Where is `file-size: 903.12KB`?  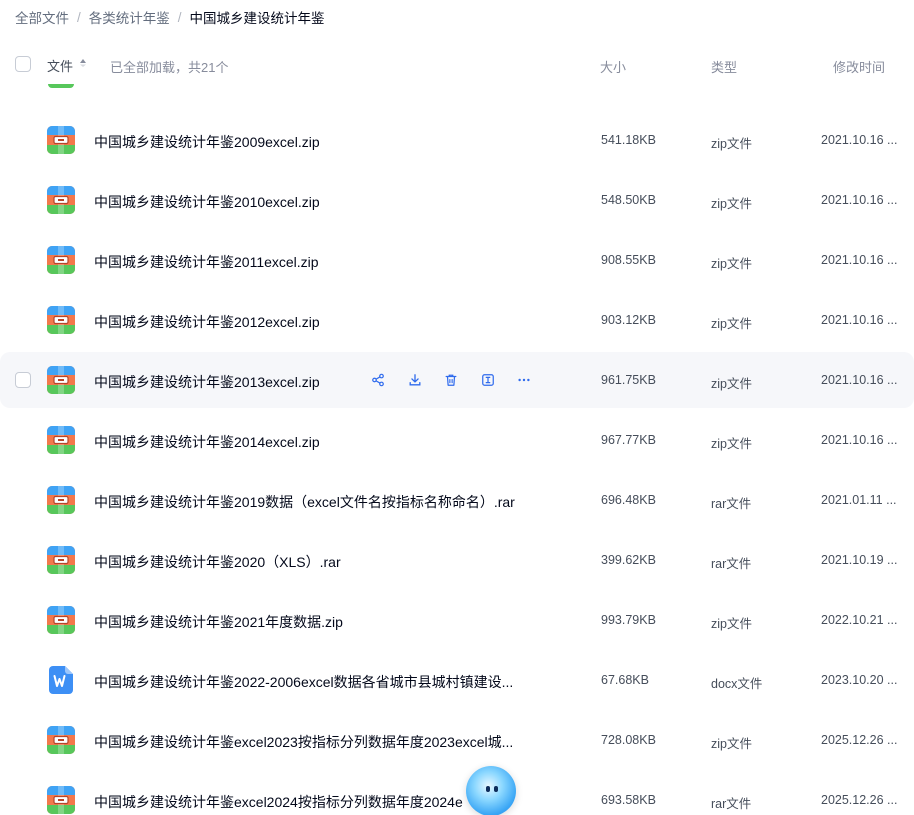
file-size: 903.12KB is located at coordinates (628, 320).